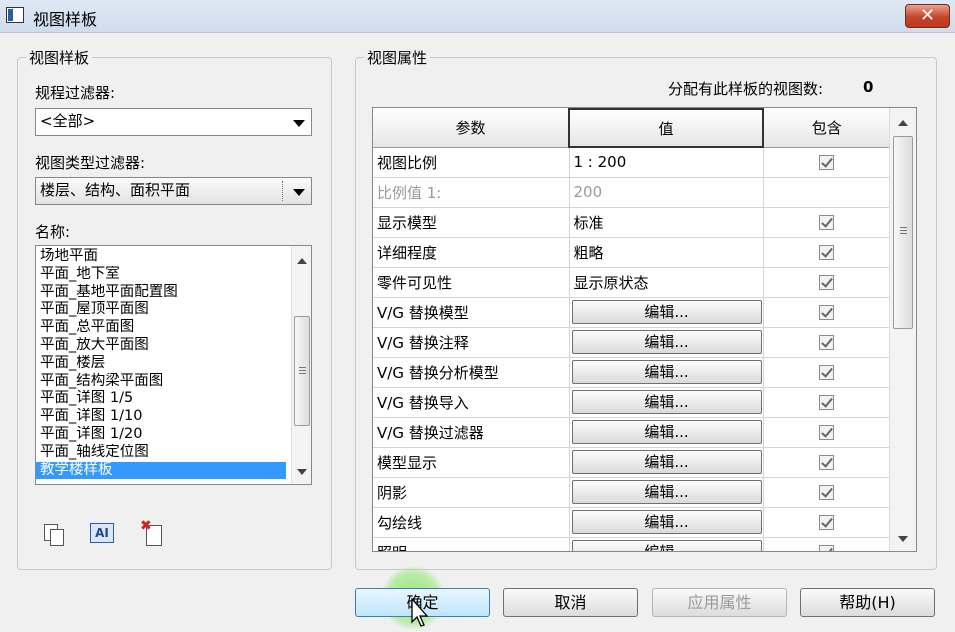 Image resolution: width=955 pixels, height=632 pixels. I want to click on delete-icon: ✖, so click(153, 532).